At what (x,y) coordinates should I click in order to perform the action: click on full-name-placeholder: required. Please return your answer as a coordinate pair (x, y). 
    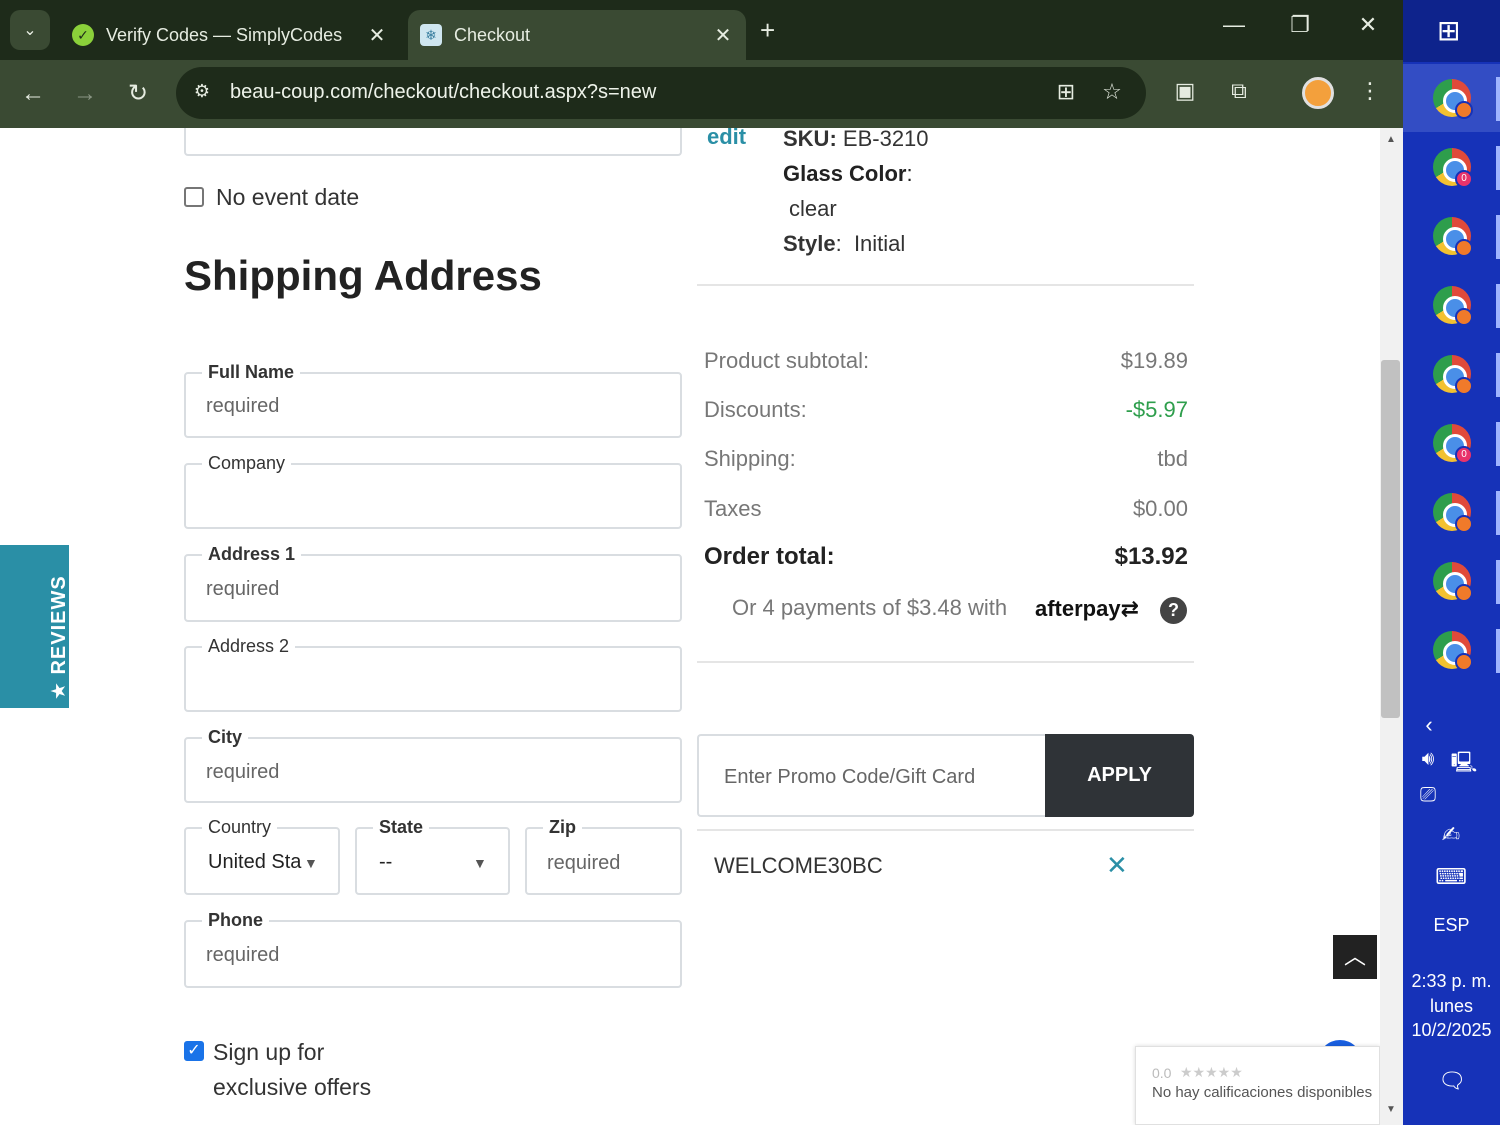
    Looking at the image, I should click on (243, 406).